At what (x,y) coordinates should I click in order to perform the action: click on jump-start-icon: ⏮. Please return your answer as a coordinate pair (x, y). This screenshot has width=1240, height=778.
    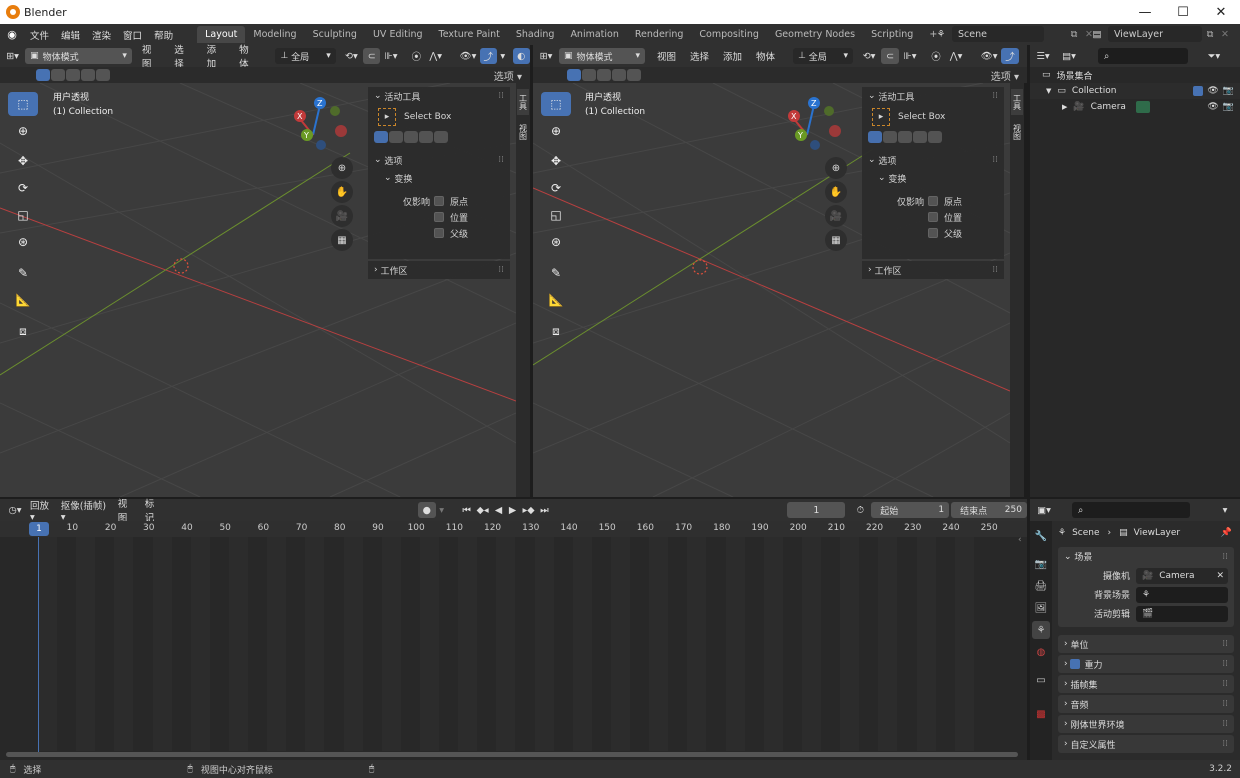
    Looking at the image, I should click on (467, 510).